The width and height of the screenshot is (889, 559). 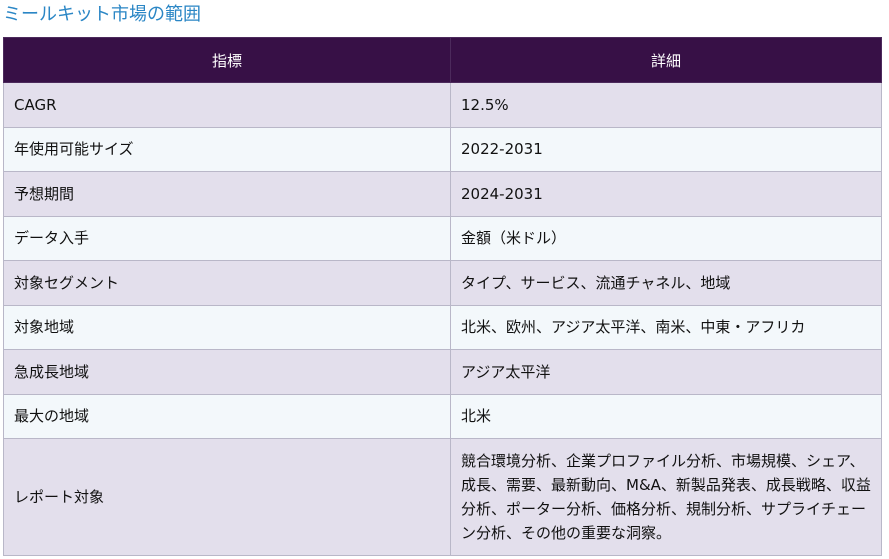 I want to click on table-row: 最大の地域 北米, so click(x=442, y=416).